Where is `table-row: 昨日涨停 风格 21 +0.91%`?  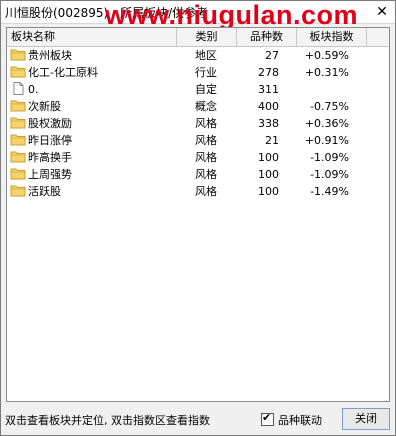 table-row: 昨日涨停 风格 21 +0.91% is located at coordinates (198, 140).